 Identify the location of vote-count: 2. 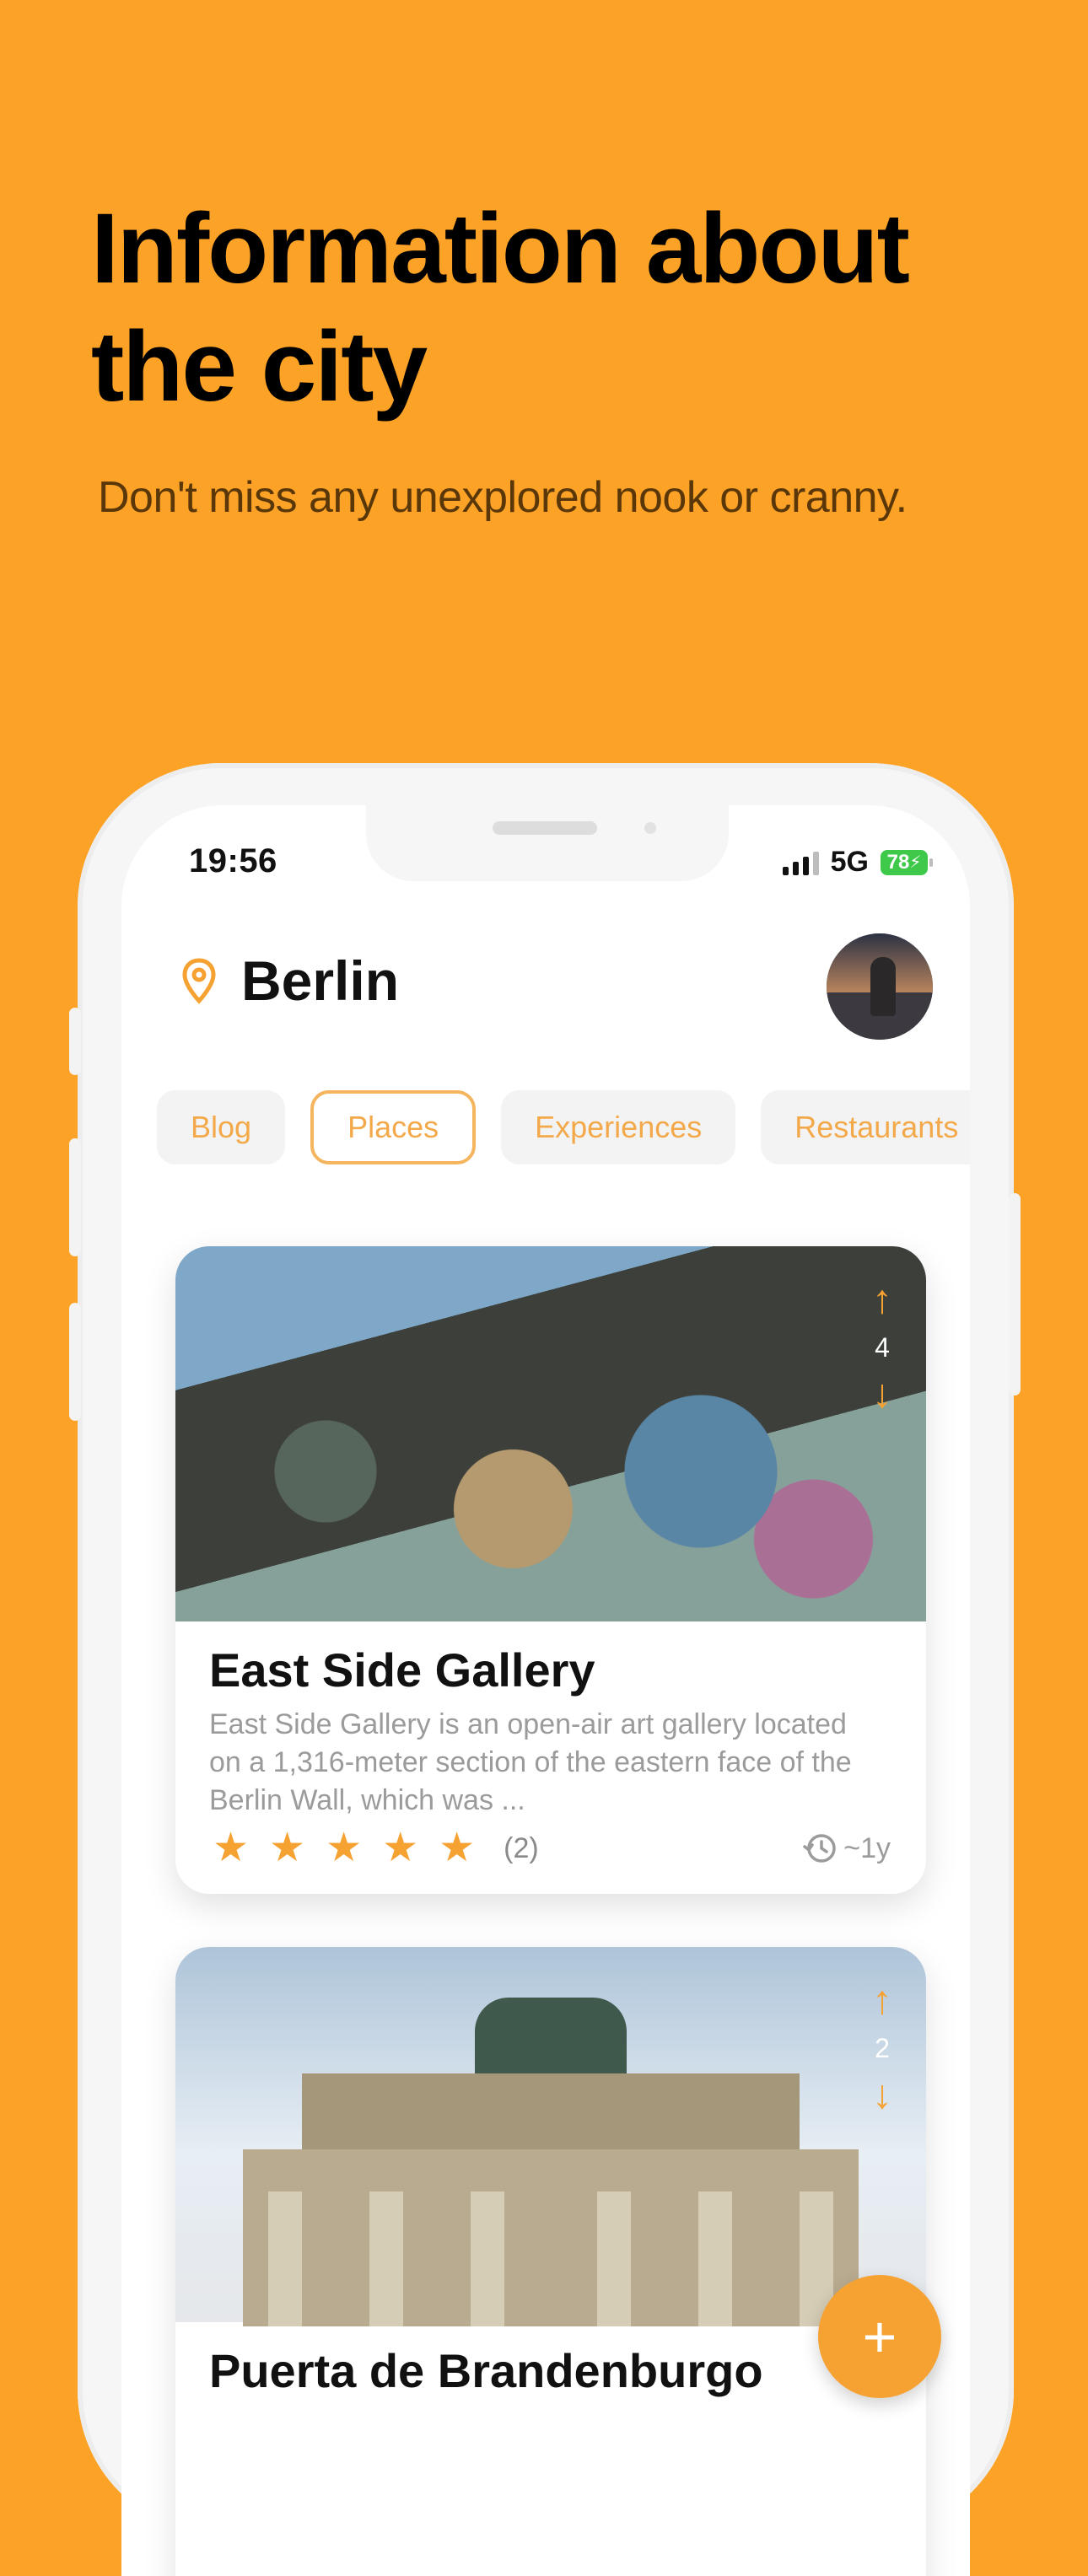
(882, 2048).